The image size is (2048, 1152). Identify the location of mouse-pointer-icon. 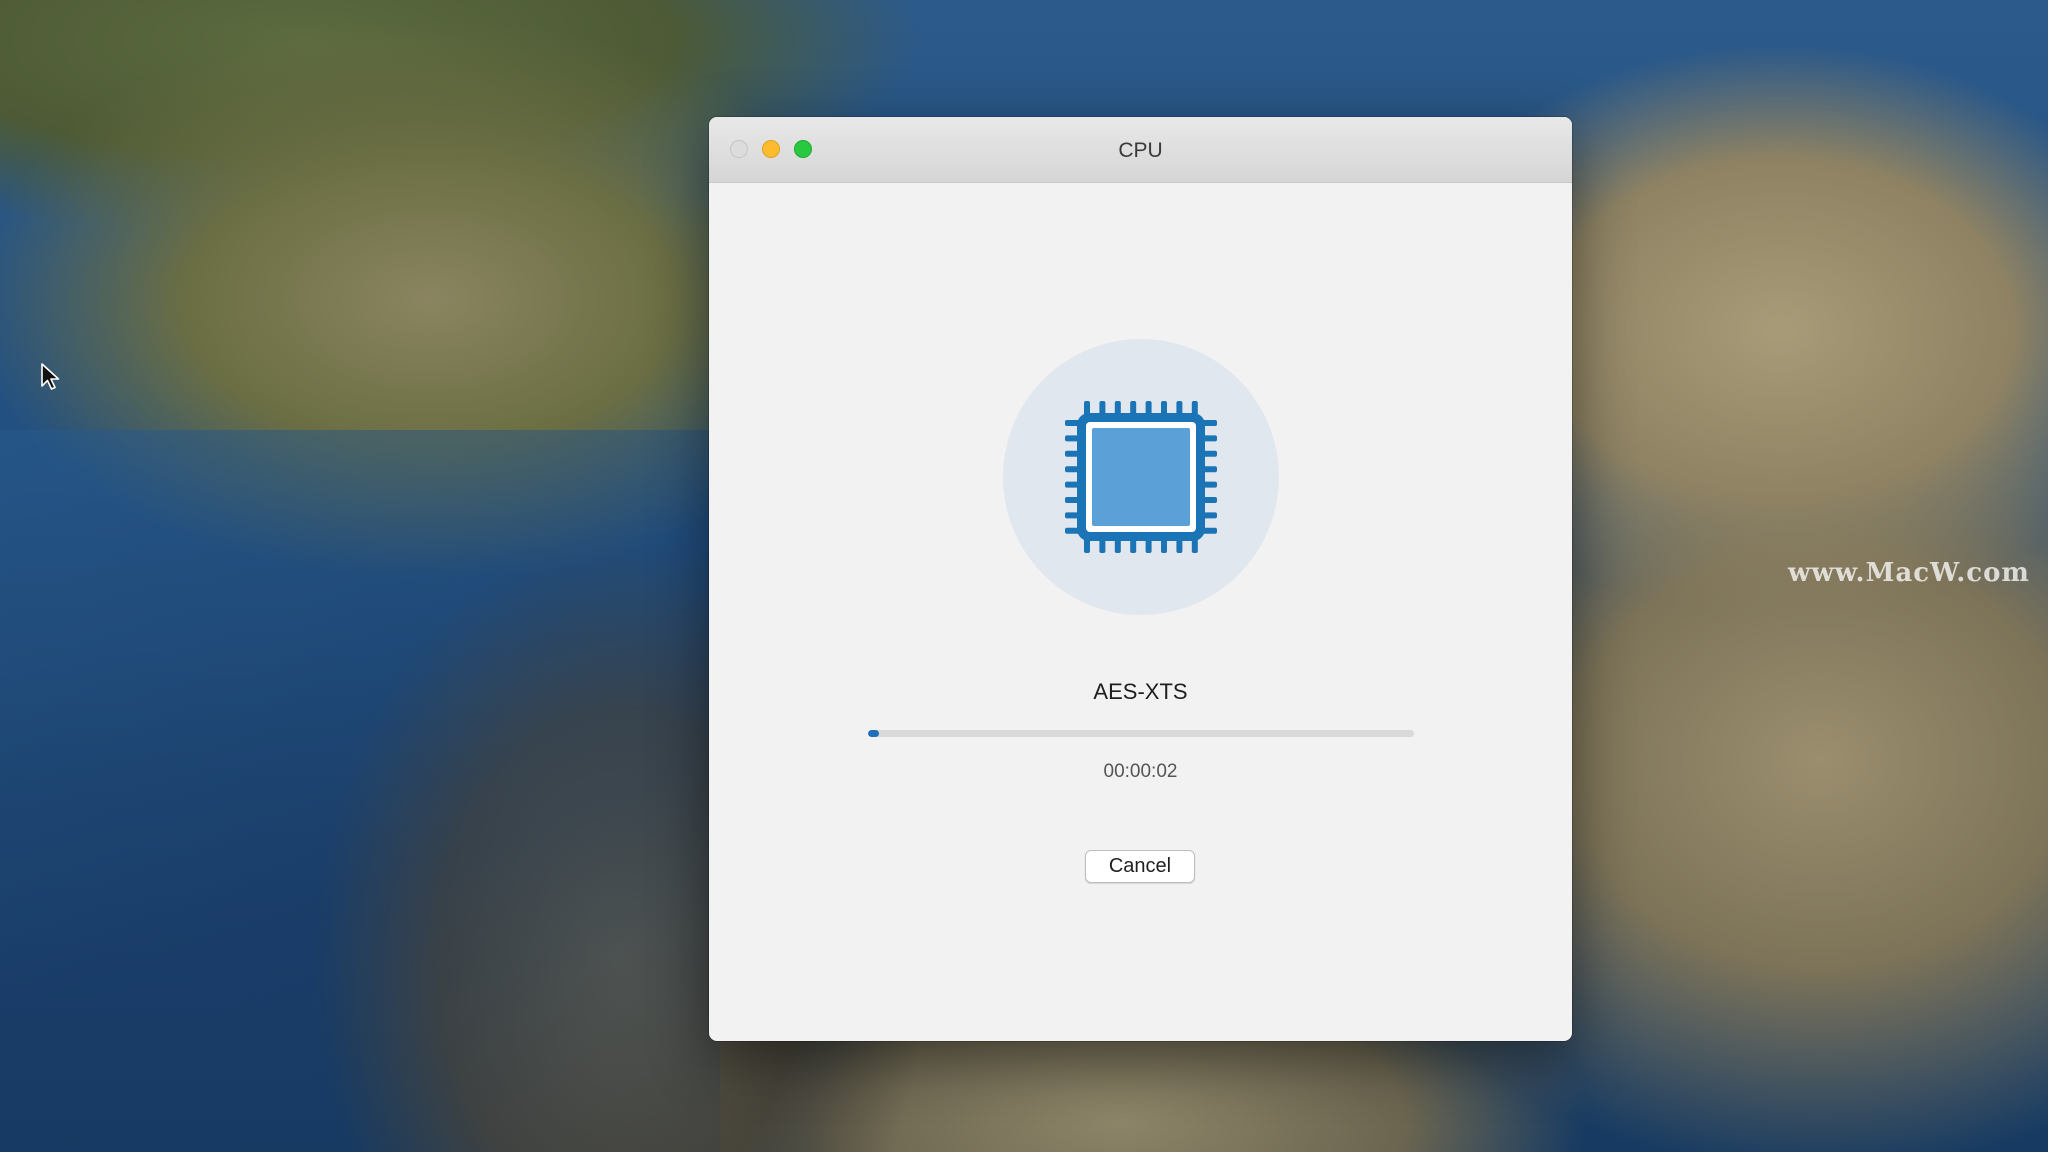
(50, 376).